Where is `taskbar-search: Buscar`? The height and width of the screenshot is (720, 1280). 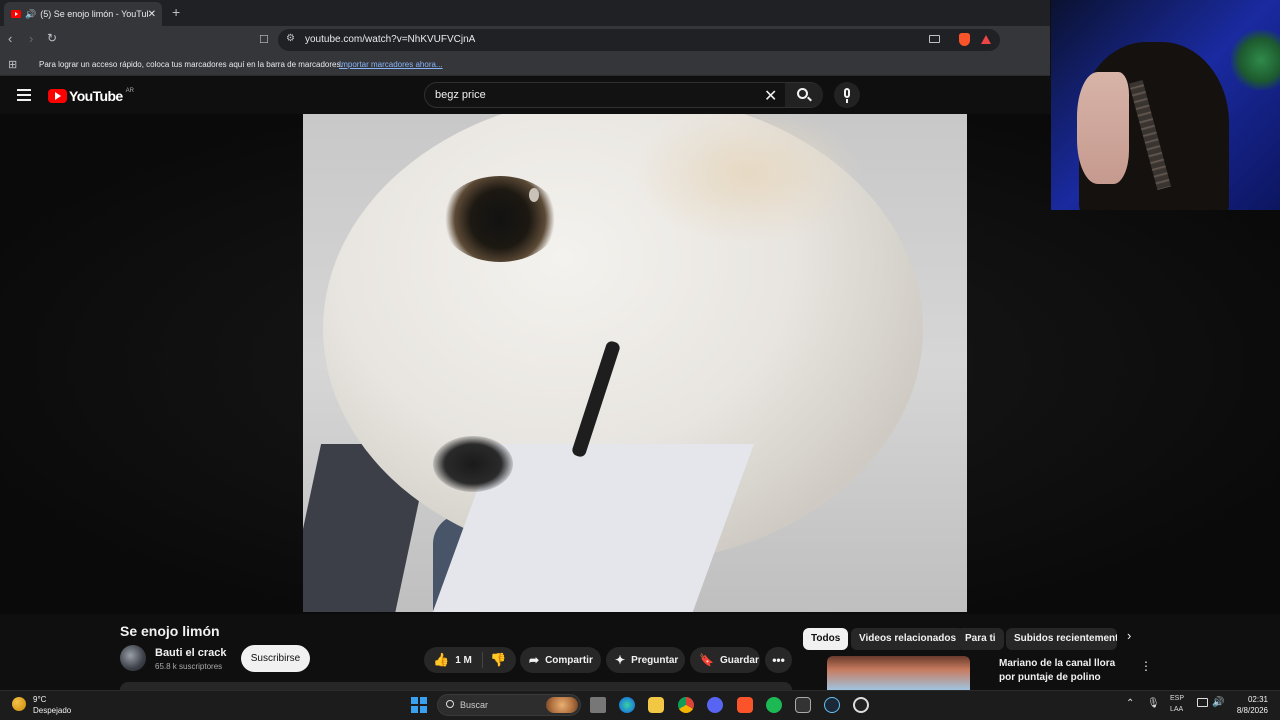
taskbar-search: Buscar is located at coordinates (509, 705).